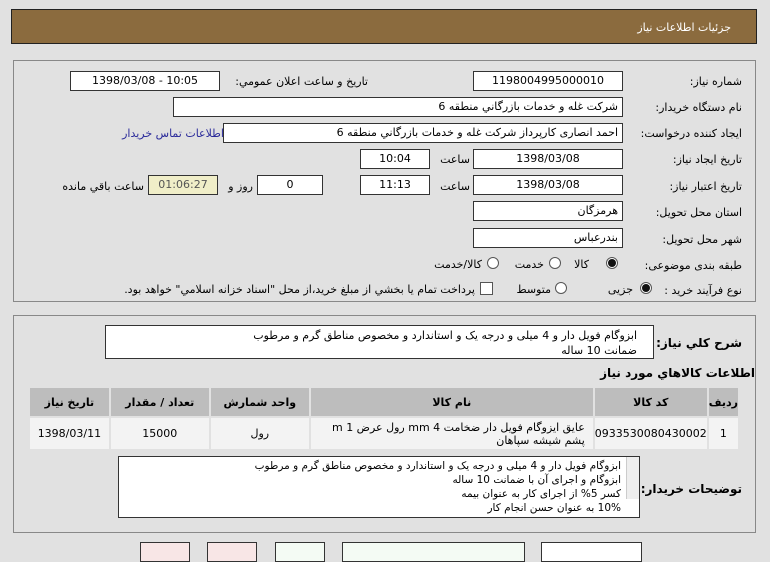 This screenshot has height=562, width=770. What do you see at coordinates (620, 289) in the screenshot?
I see `process-minor-label: جزیی` at bounding box center [620, 289].